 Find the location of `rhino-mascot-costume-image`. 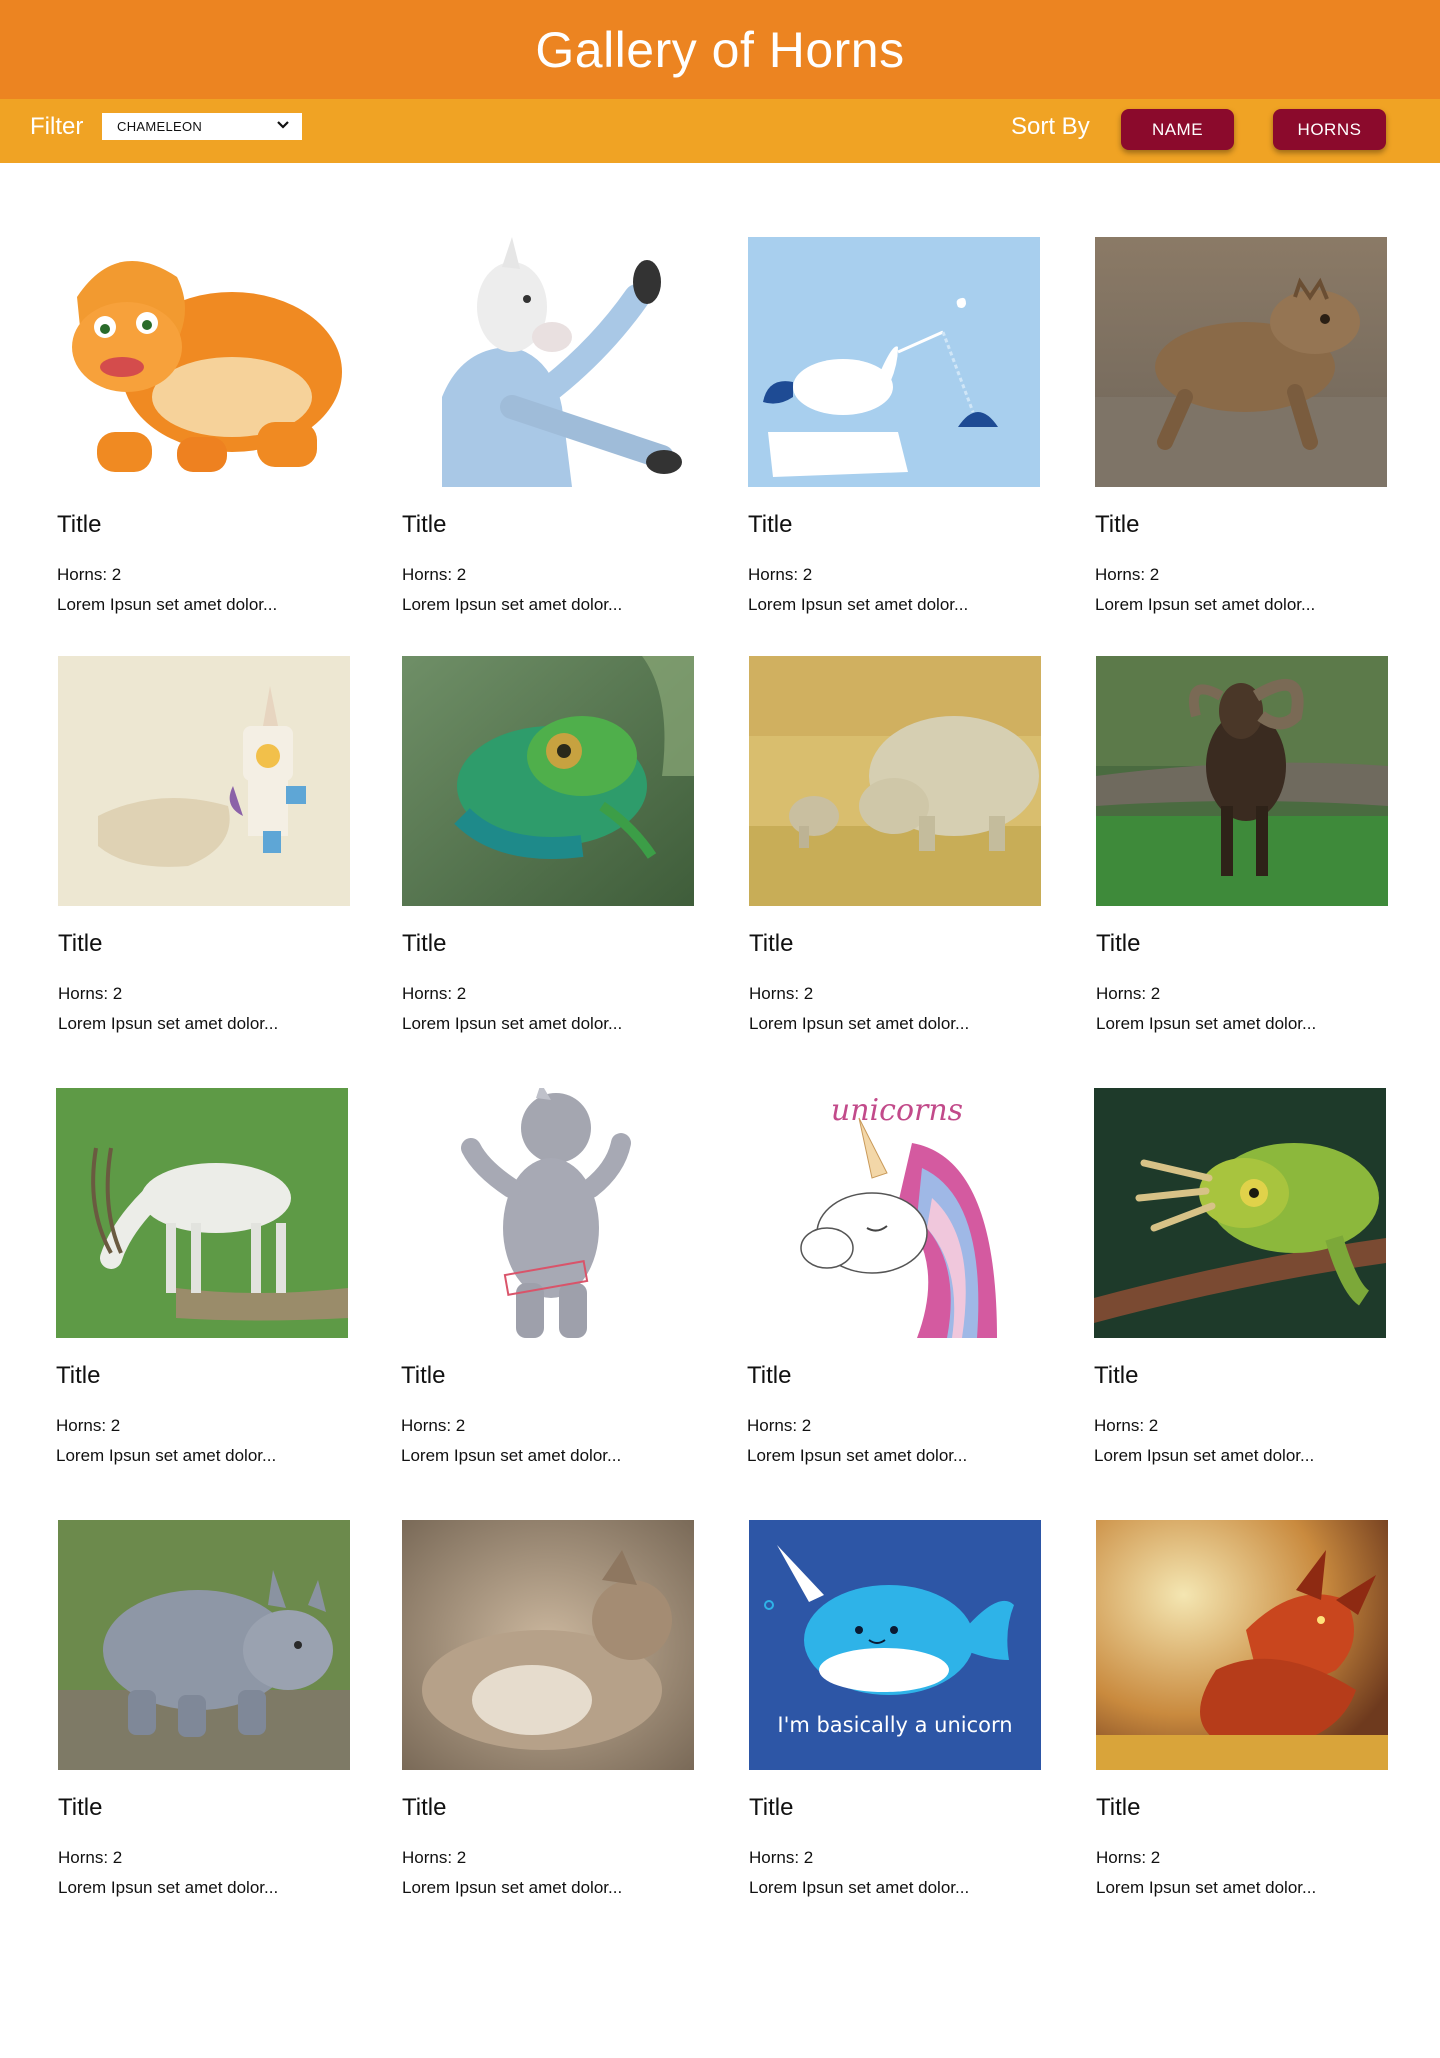

rhino-mascot-costume-image is located at coordinates (547, 1213).